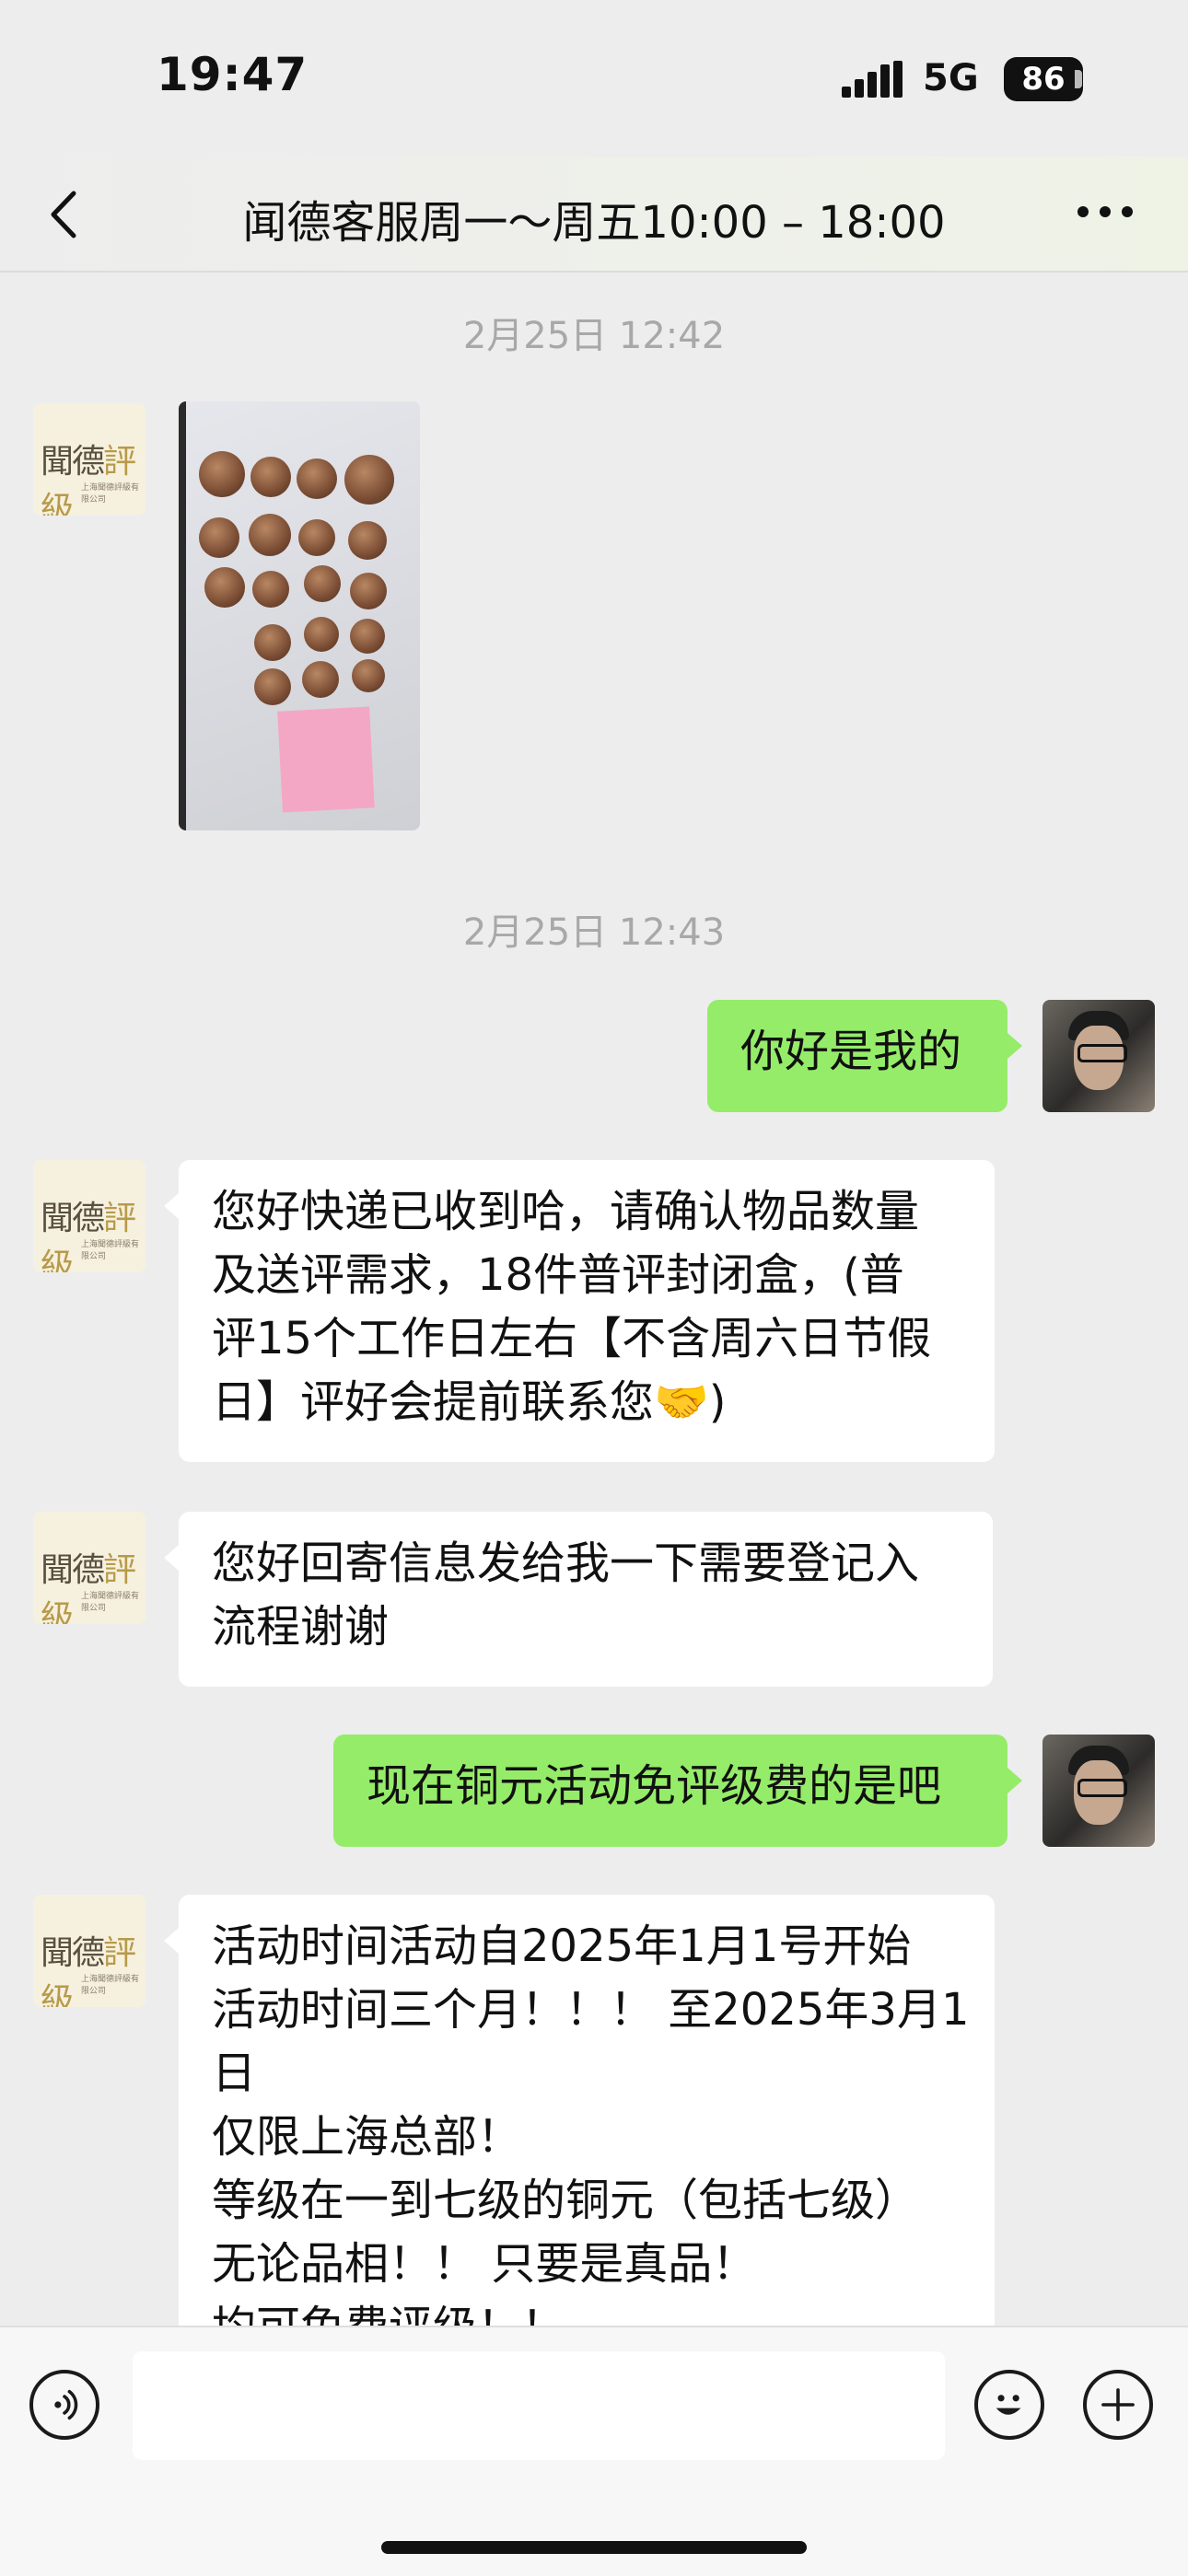 The height and width of the screenshot is (2576, 1188). What do you see at coordinates (1105, 211) in the screenshot?
I see `more-options-icon` at bounding box center [1105, 211].